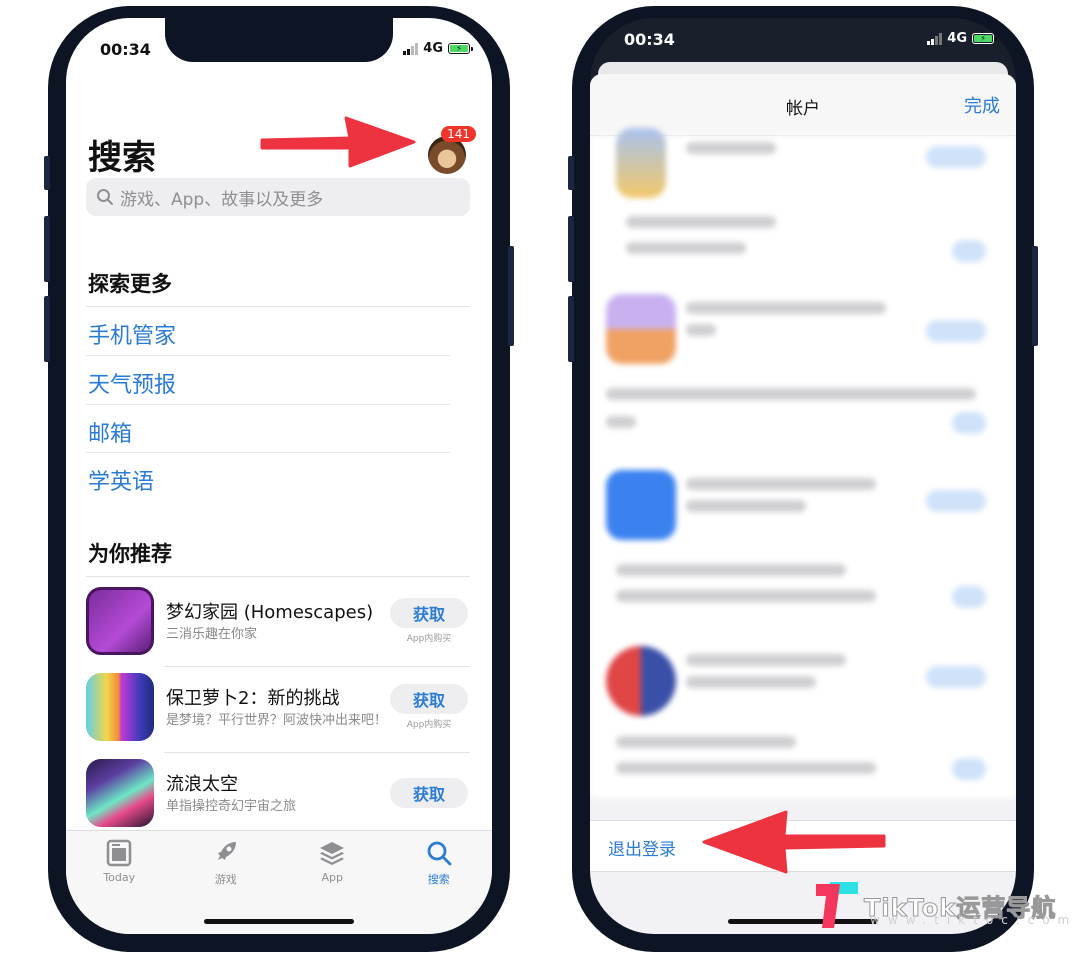 The width and height of the screenshot is (1080, 958). I want to click on explore-link-phone-manager: 手机管家, so click(132, 334).